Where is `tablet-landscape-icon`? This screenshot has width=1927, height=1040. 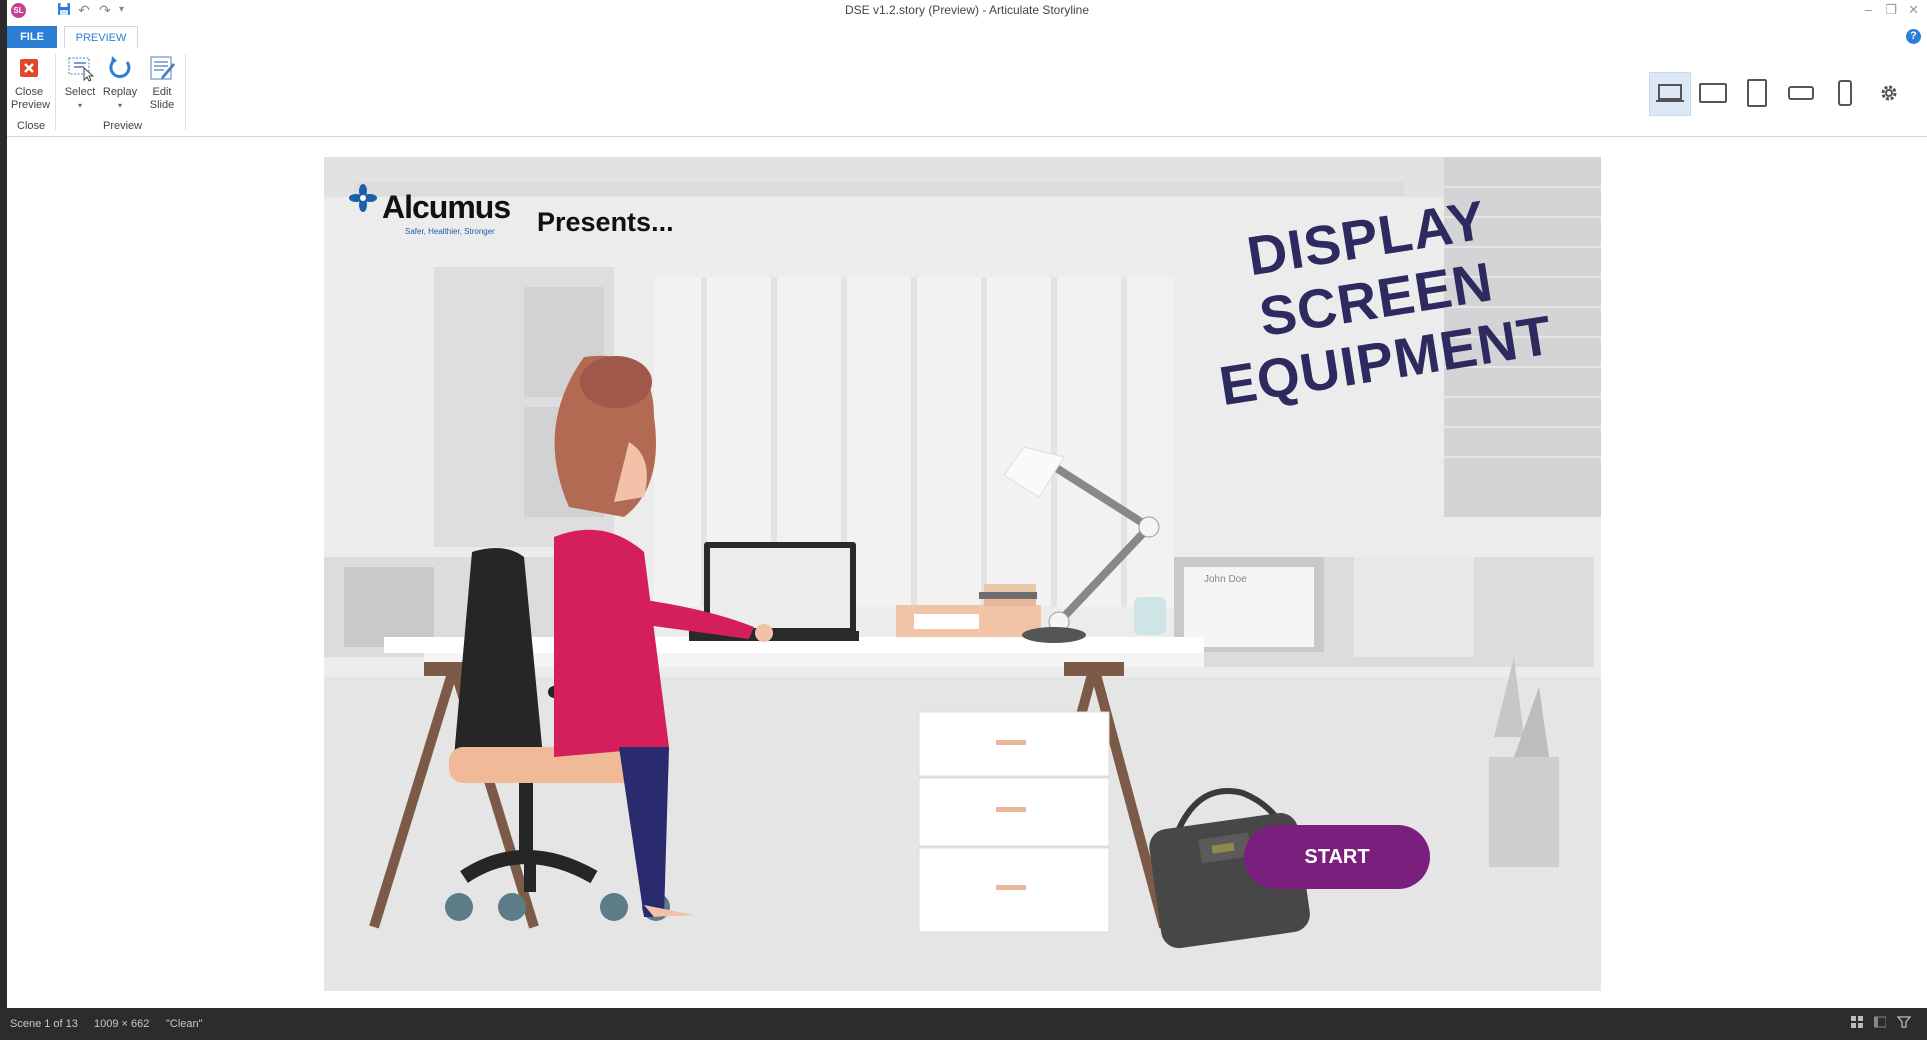
tablet-landscape-icon is located at coordinates (1713, 93).